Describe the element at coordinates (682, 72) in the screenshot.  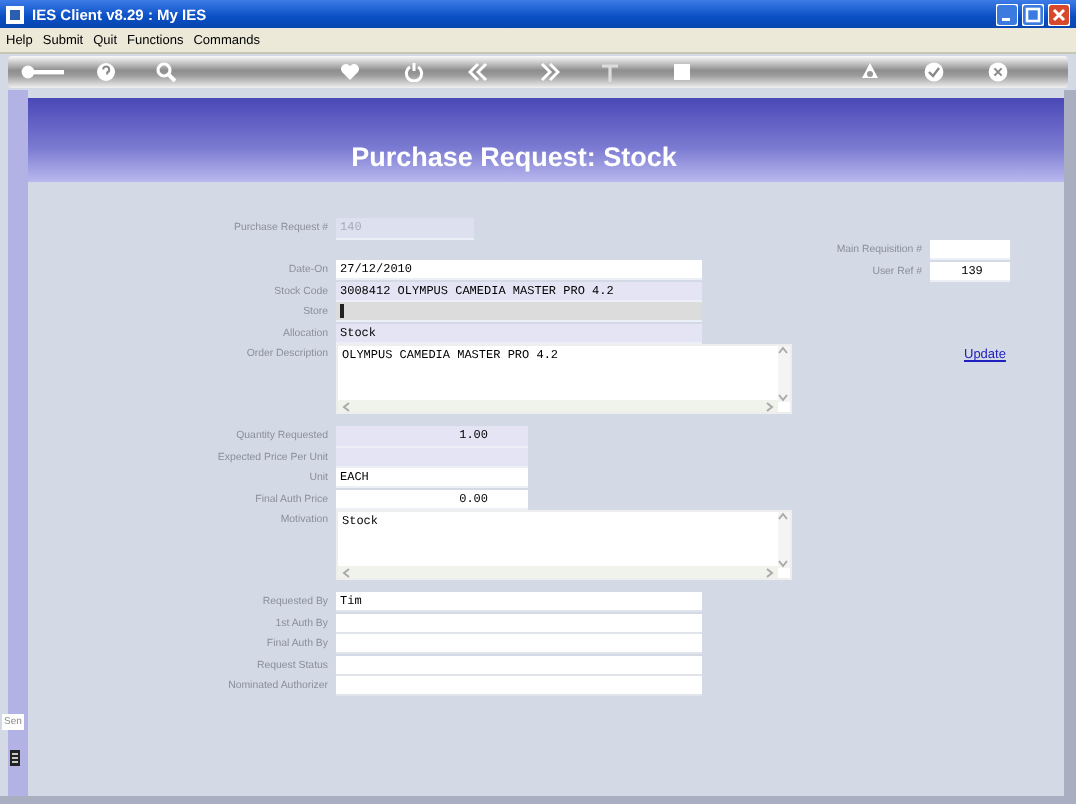
I see `square-icon` at that location.